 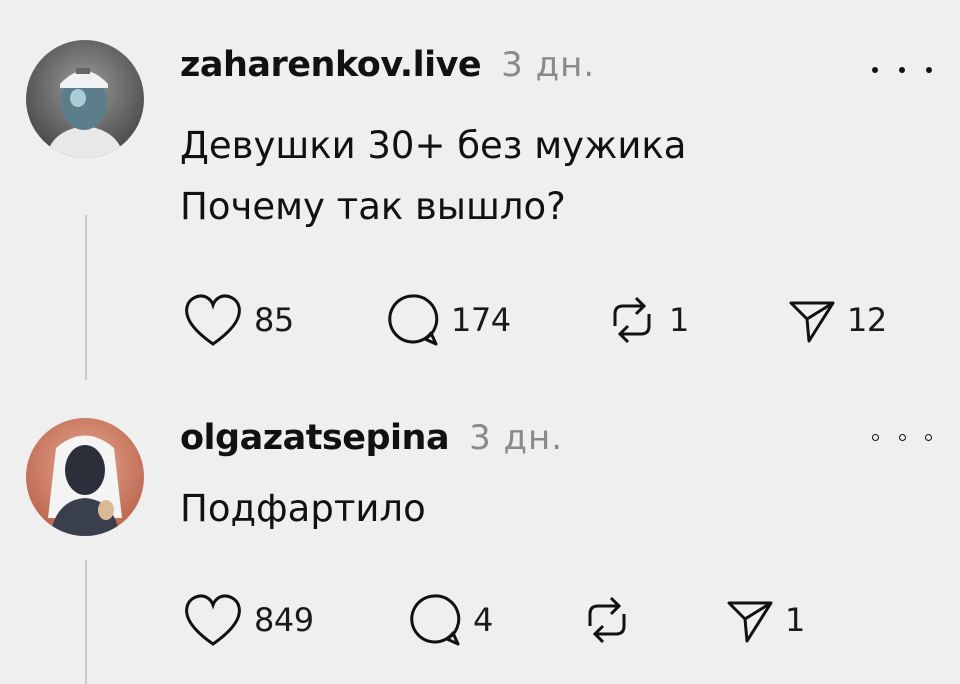 What do you see at coordinates (284, 620) in the screenshot?
I see `like-count: 849` at bounding box center [284, 620].